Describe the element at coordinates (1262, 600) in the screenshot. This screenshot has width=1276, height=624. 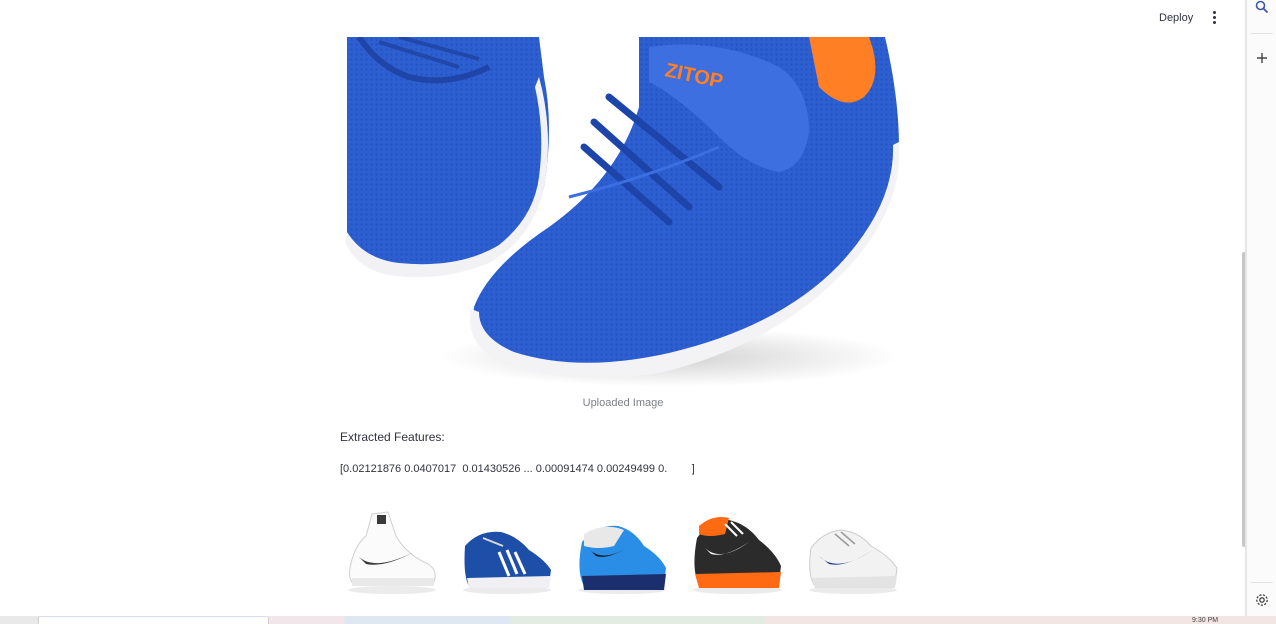
I see `settings-icon` at that location.